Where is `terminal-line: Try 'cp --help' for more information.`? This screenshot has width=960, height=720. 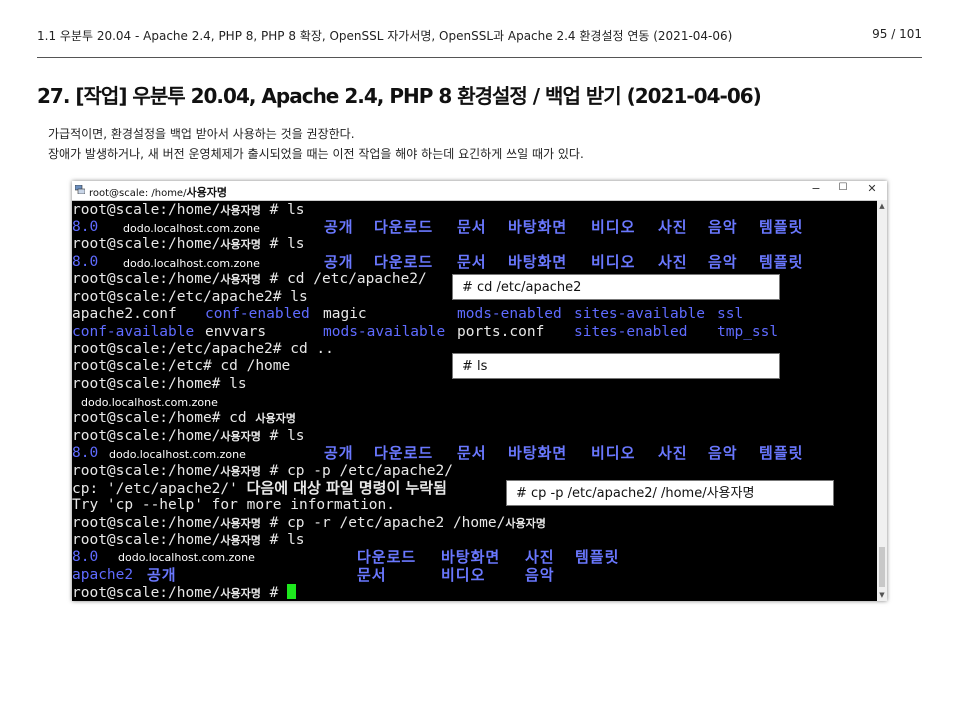
terminal-line: Try 'cp --help' for more information. is located at coordinates (234, 505).